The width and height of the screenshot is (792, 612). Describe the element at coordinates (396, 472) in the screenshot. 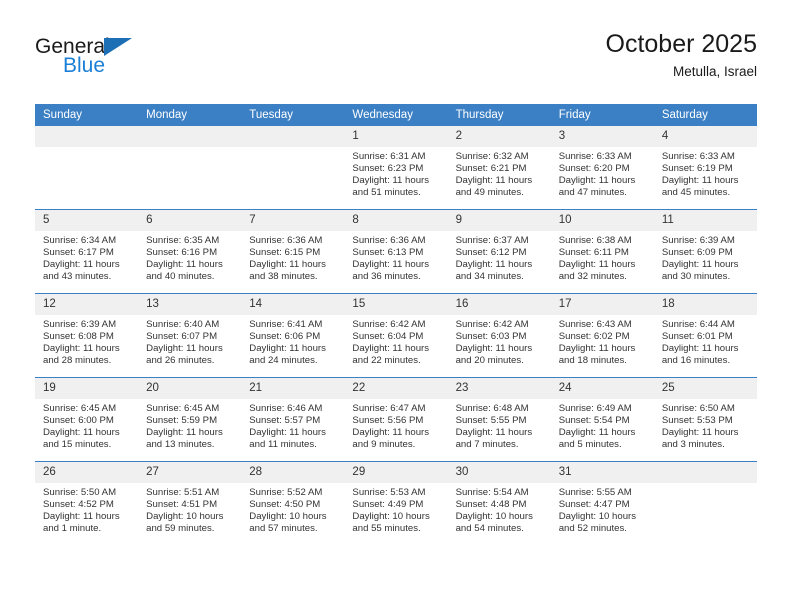

I see `day-number: 29` at that location.